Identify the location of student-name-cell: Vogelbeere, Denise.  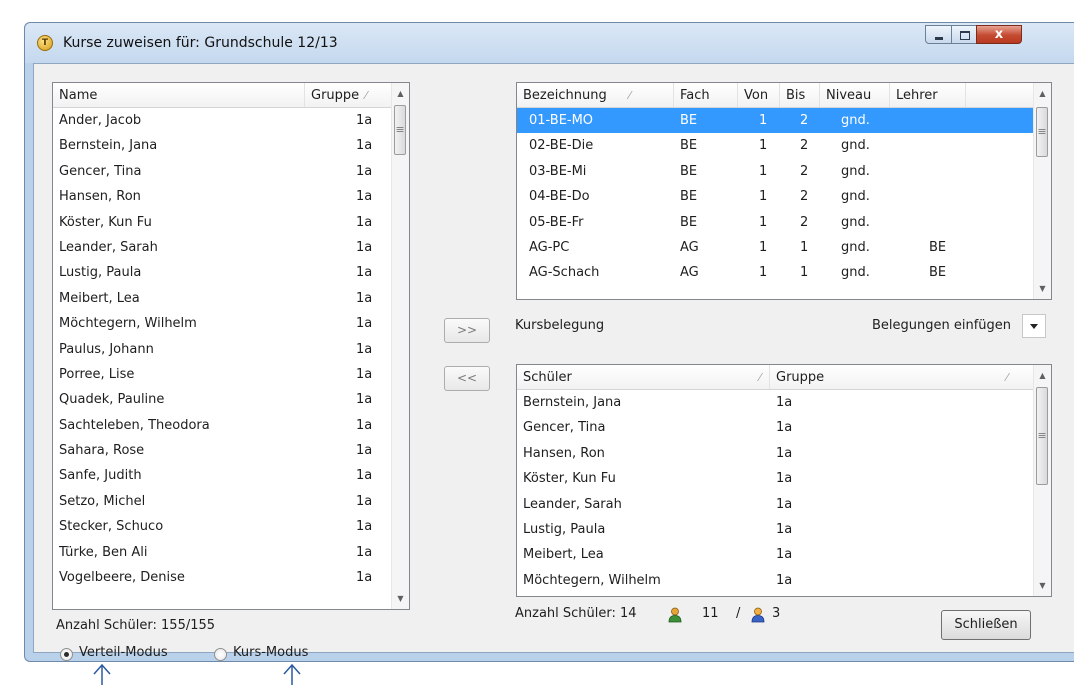
(122, 578).